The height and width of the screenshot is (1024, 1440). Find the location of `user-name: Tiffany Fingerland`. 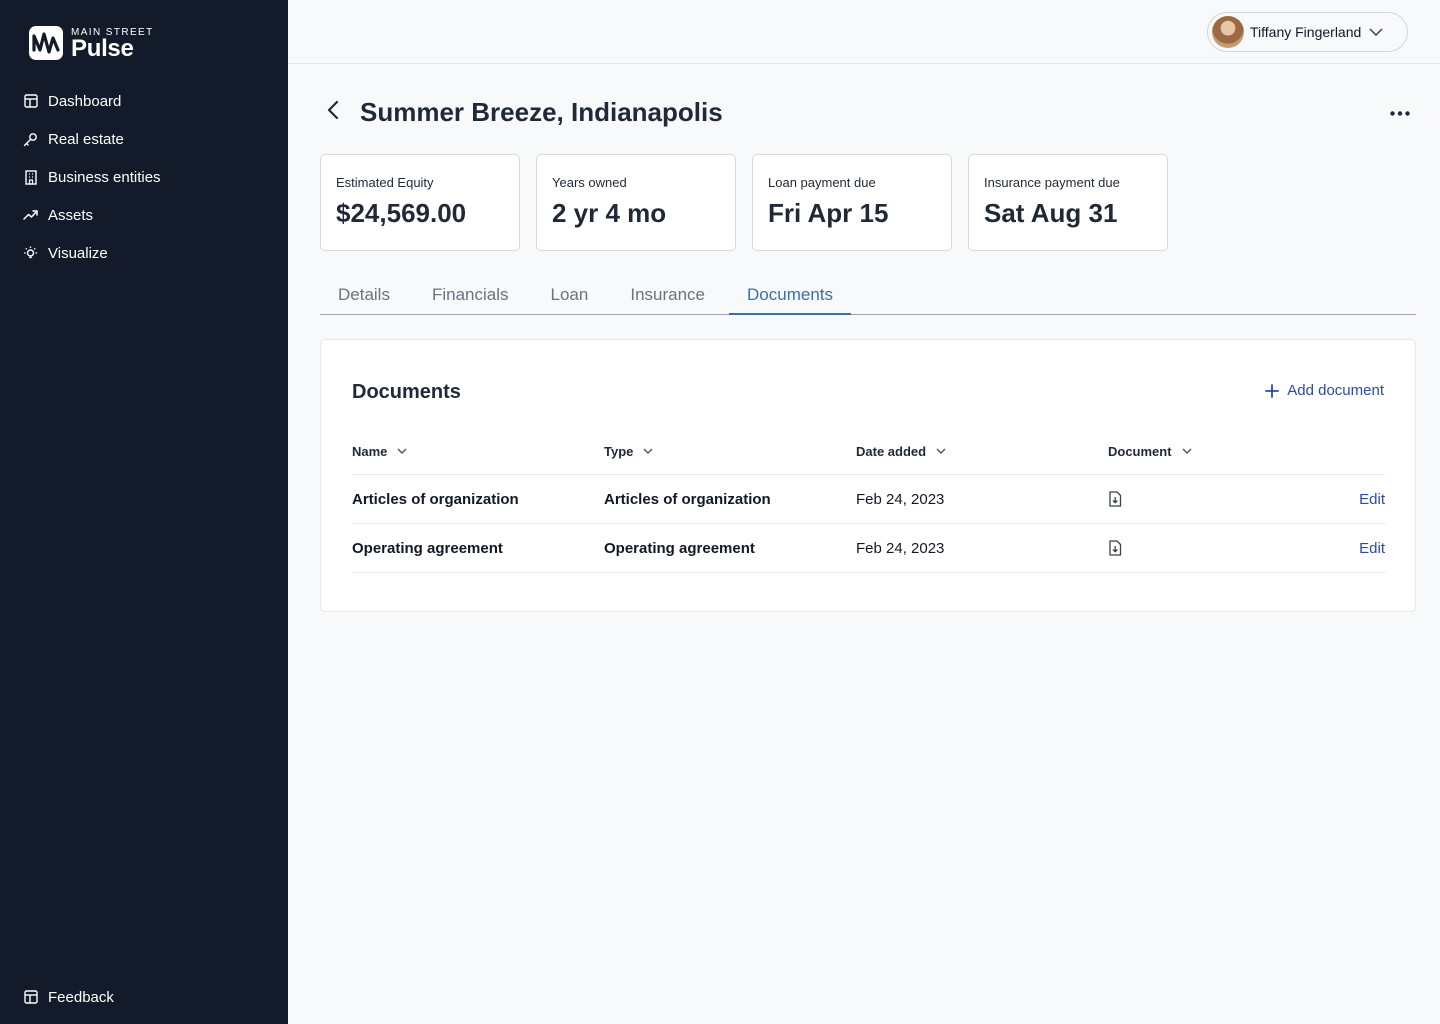

user-name: Tiffany Fingerland is located at coordinates (1306, 32).